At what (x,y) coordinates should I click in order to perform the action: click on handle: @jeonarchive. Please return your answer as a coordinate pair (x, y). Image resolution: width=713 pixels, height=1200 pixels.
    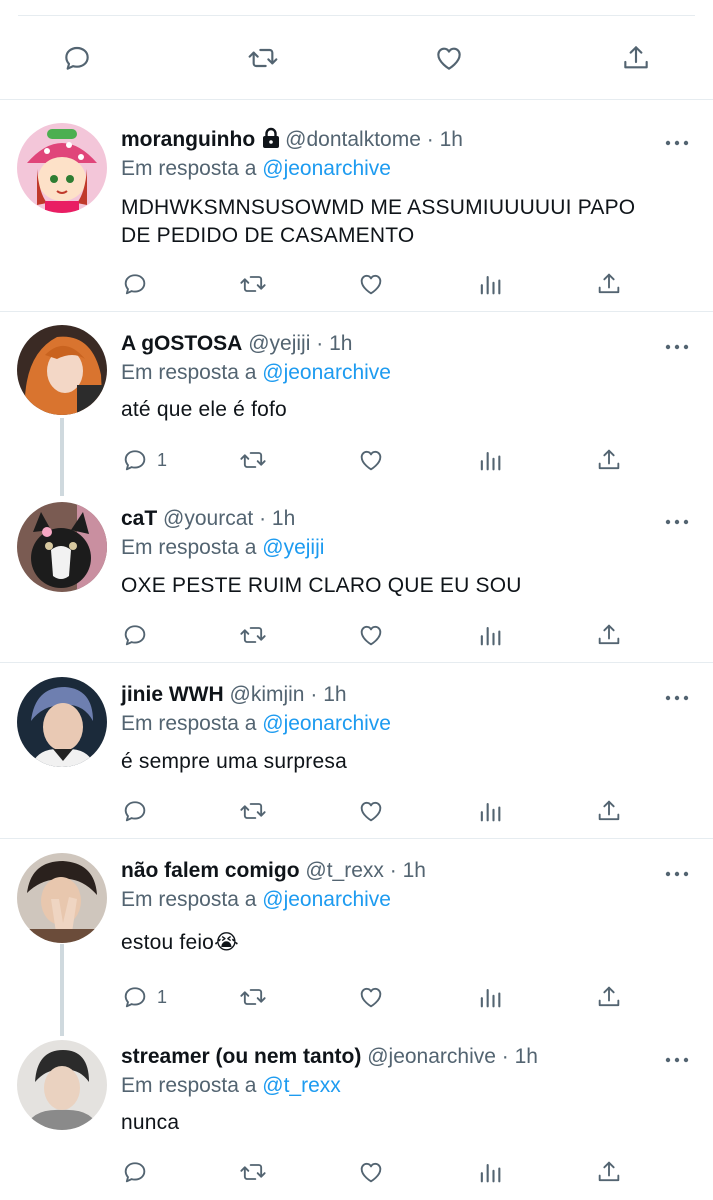
    Looking at the image, I should click on (431, 1056).